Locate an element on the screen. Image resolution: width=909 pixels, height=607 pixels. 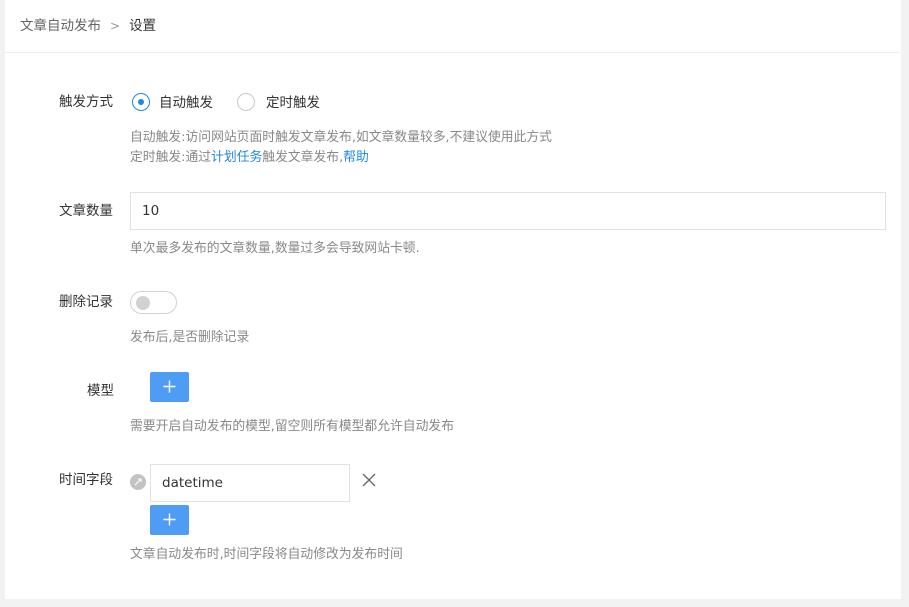
drag-handle-icon is located at coordinates (138, 482).